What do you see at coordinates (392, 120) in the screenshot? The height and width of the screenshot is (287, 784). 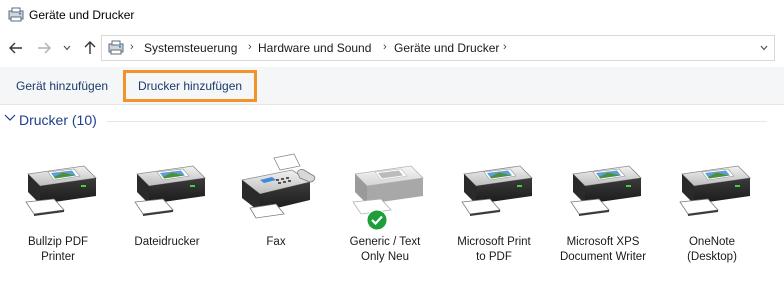 I see `printers-group-header: Drucker (10)` at bounding box center [392, 120].